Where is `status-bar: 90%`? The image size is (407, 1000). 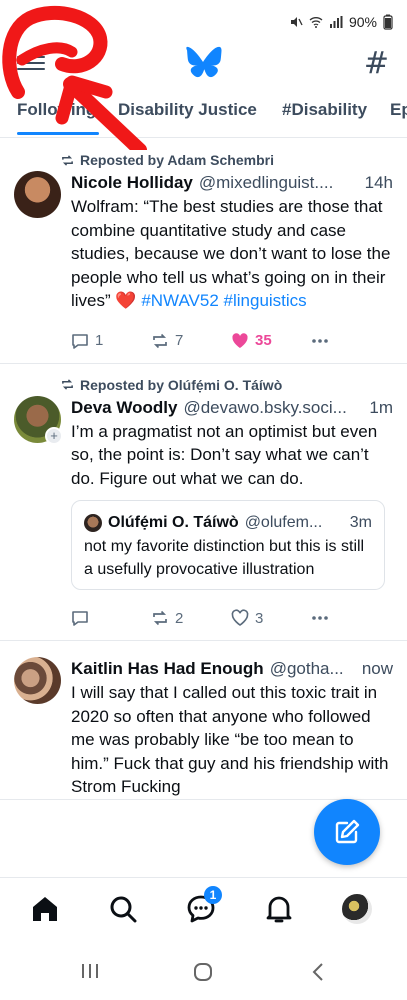 status-bar: 90% is located at coordinates (203, 22).